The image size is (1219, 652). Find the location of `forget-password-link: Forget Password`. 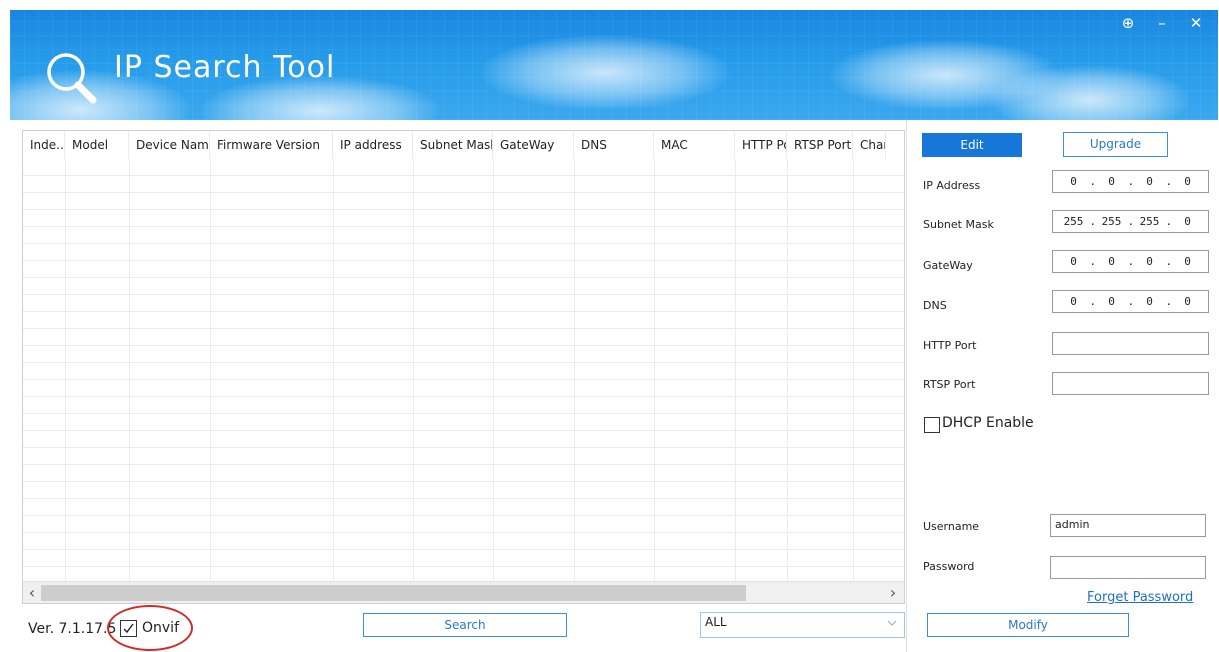

forget-password-link: Forget Password is located at coordinates (1140, 597).